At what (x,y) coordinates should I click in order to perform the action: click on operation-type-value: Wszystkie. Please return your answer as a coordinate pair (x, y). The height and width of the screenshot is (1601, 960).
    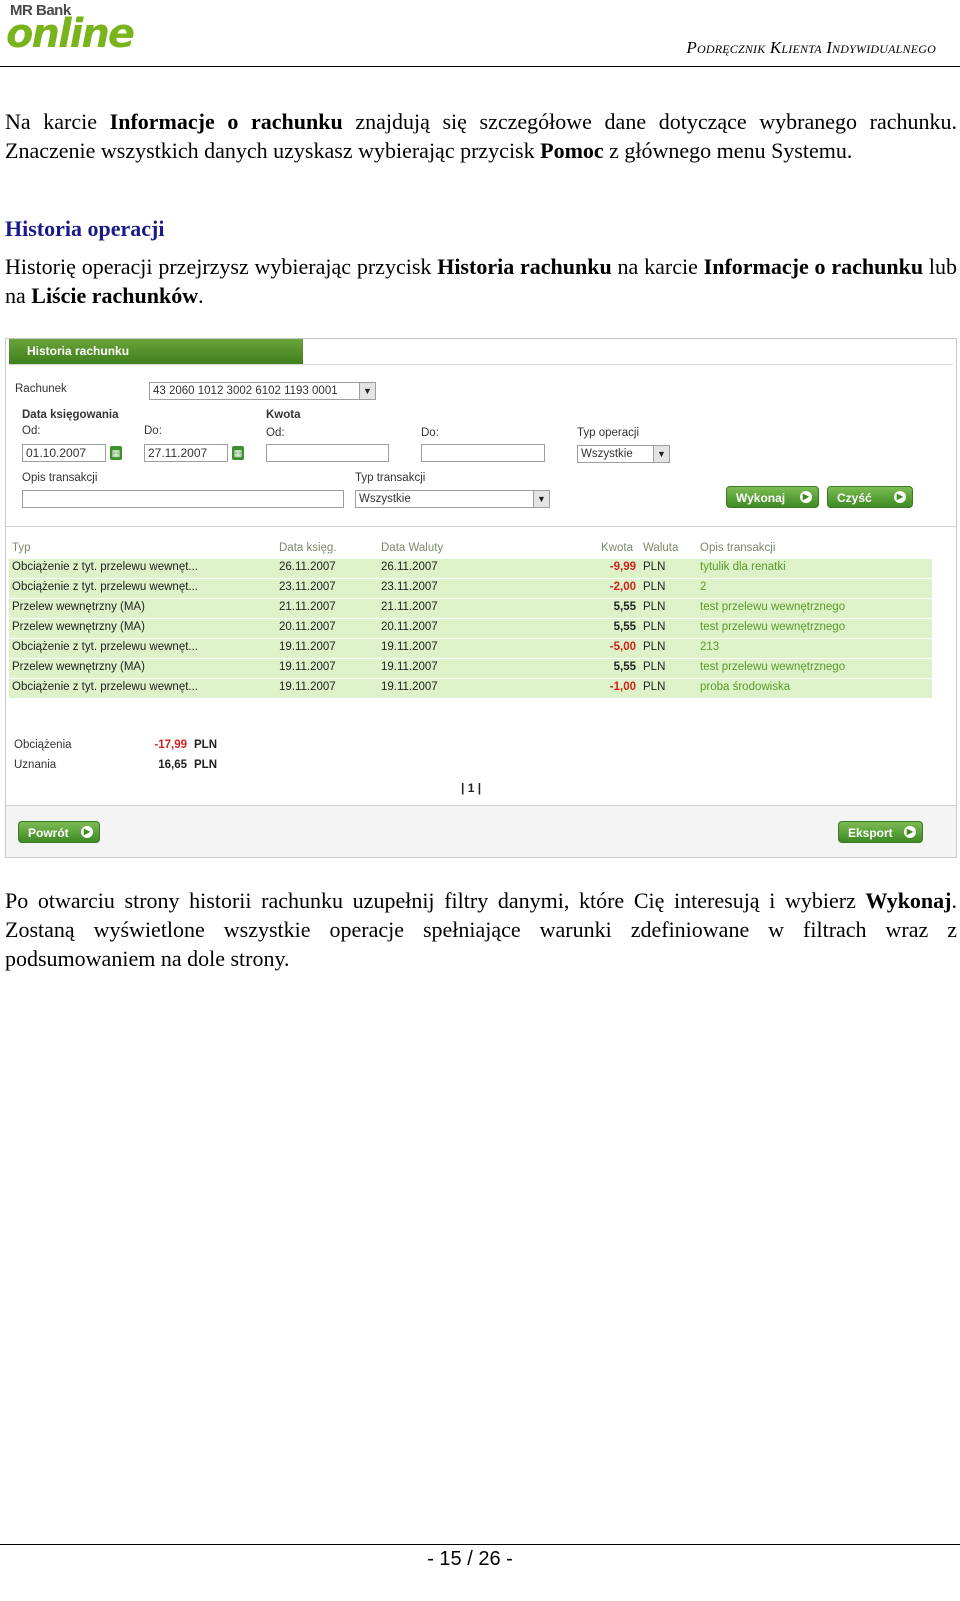
    Looking at the image, I should click on (607, 454).